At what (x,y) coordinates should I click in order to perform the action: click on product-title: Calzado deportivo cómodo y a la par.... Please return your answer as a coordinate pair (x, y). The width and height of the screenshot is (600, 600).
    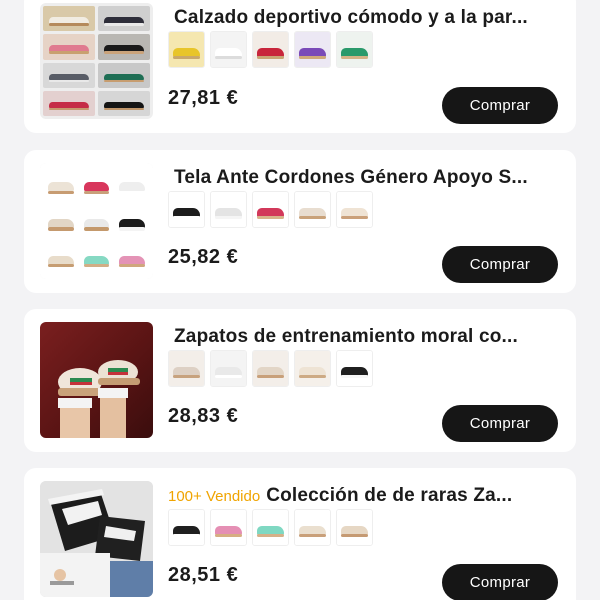
    Looking at the image, I should click on (364, 18).